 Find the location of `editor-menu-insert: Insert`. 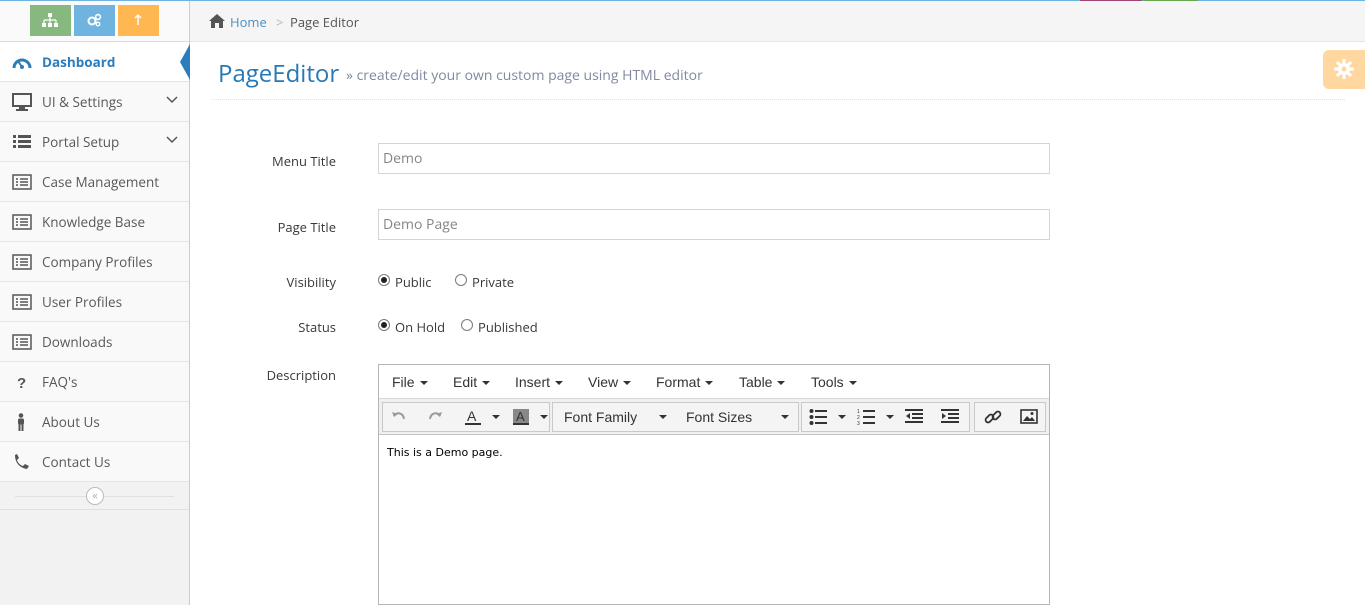

editor-menu-insert: Insert is located at coordinates (539, 382).